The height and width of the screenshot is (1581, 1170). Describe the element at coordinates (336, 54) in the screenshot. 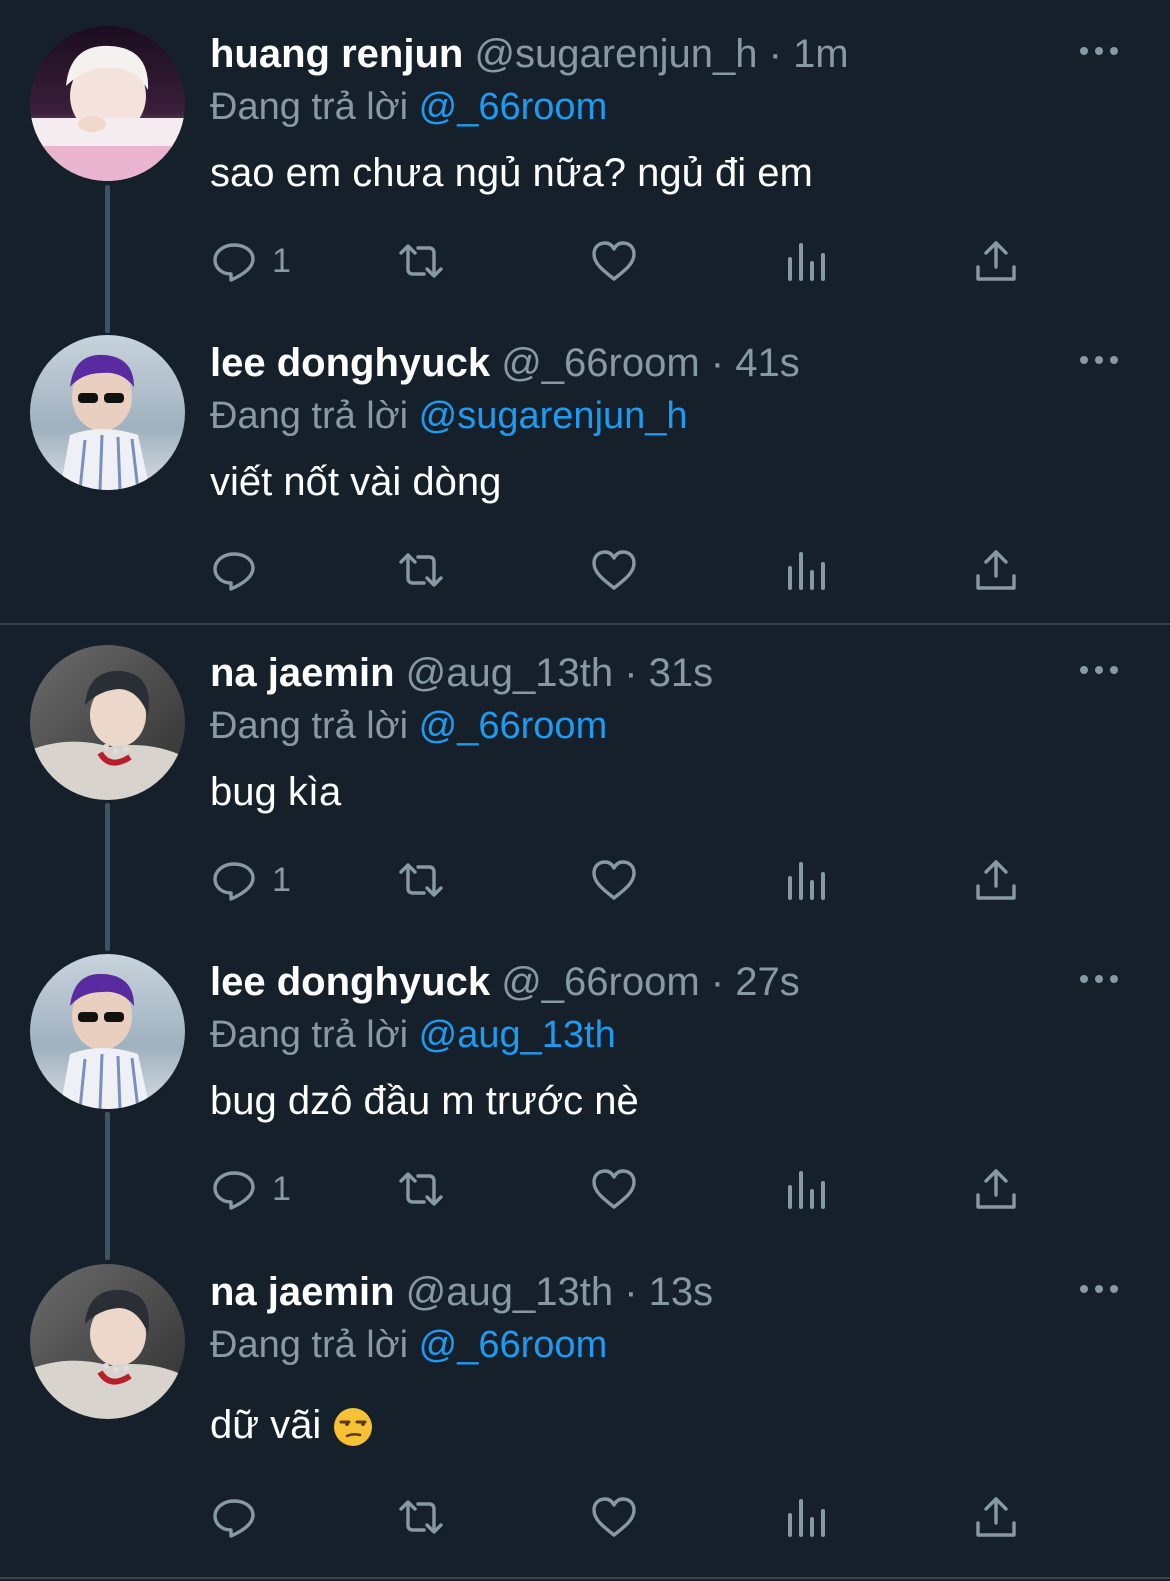

I see `display-name: huang renjun` at that location.